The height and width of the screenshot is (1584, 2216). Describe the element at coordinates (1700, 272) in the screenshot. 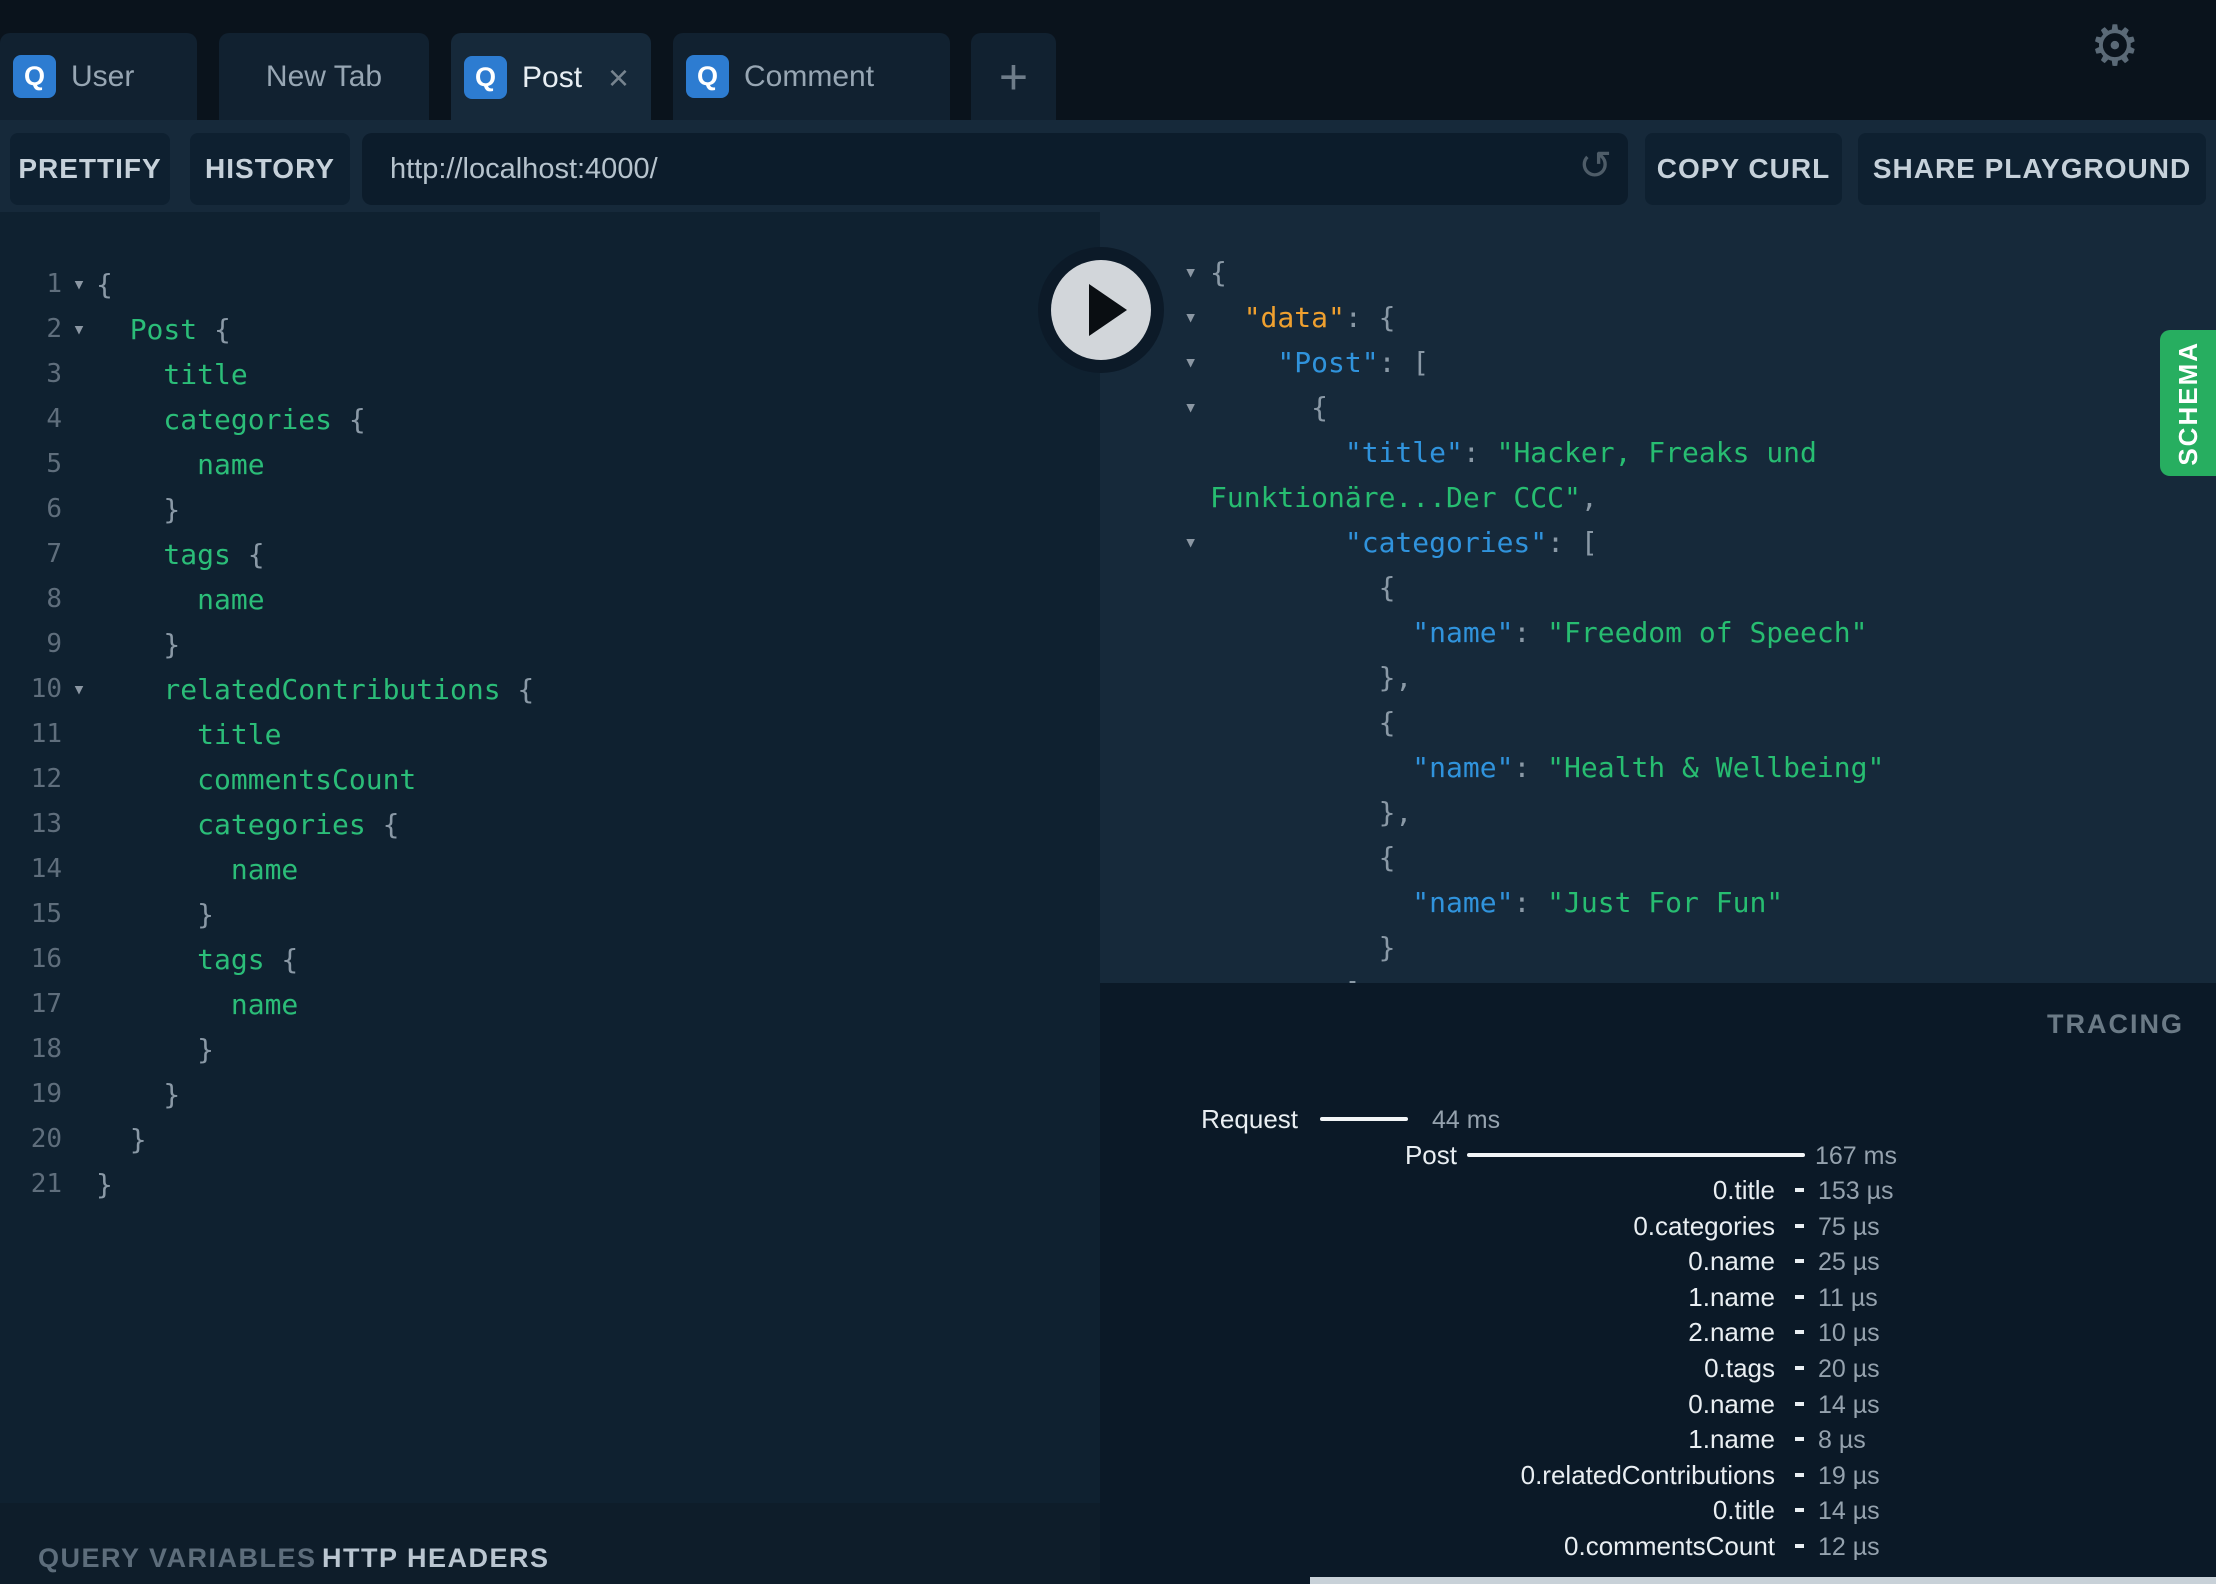

I see `response-line: ▾{` at that location.